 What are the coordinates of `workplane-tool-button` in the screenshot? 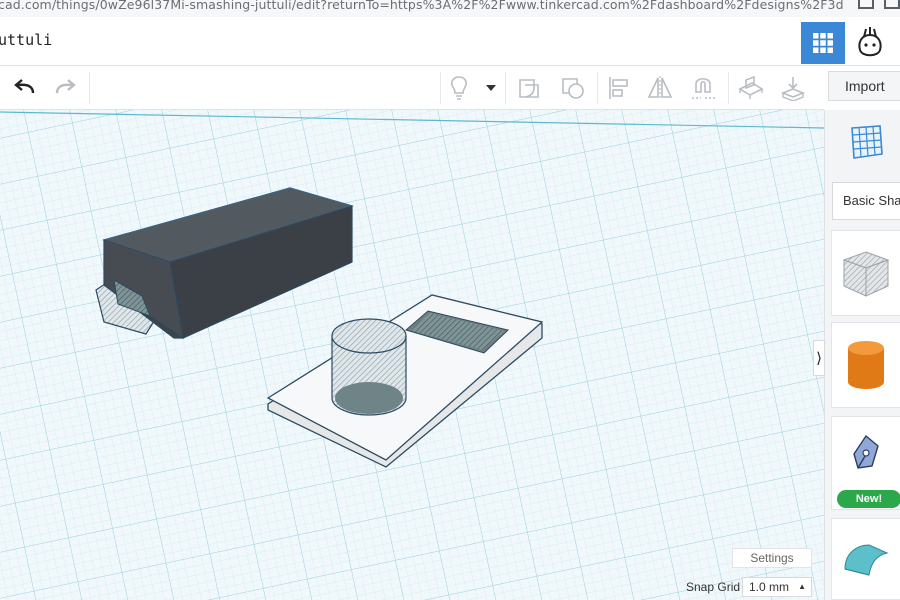 It's located at (865, 142).